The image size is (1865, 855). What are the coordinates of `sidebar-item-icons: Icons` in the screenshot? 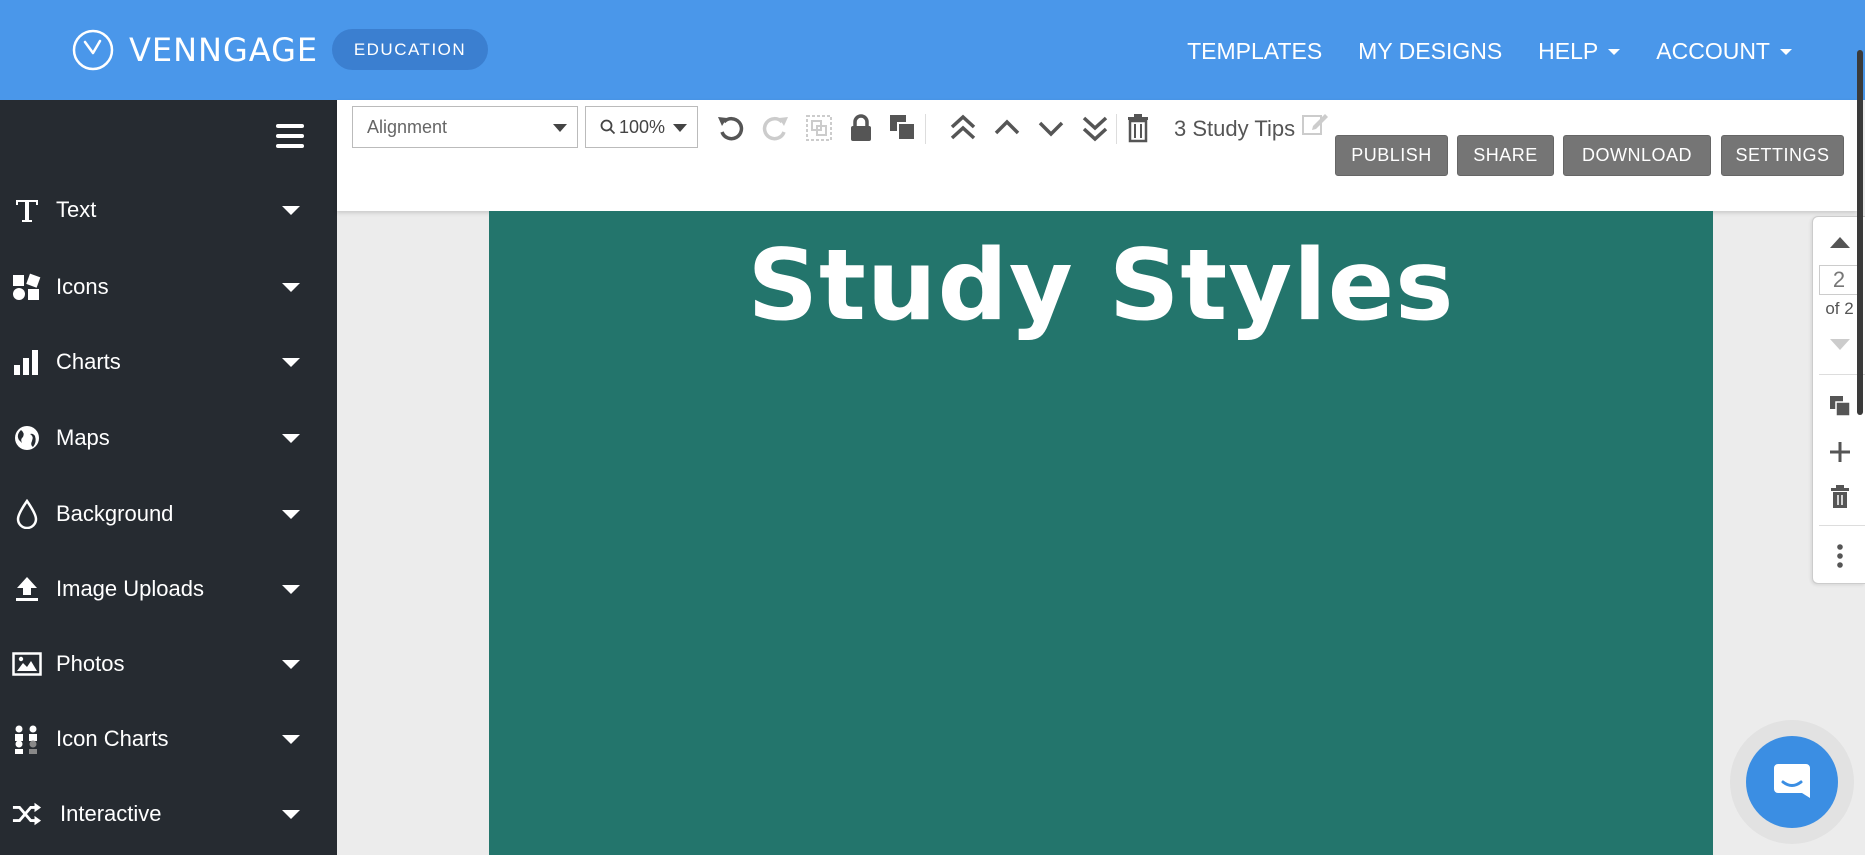 It's located at (168, 287).